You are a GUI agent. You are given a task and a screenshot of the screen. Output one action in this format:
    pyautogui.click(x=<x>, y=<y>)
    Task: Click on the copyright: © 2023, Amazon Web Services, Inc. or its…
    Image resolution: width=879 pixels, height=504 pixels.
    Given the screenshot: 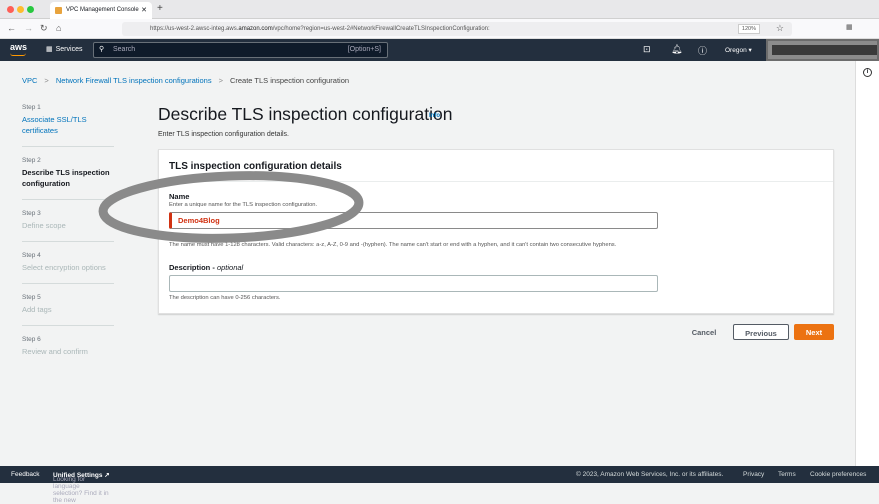 What is the action you would take?
    pyautogui.click(x=650, y=474)
    